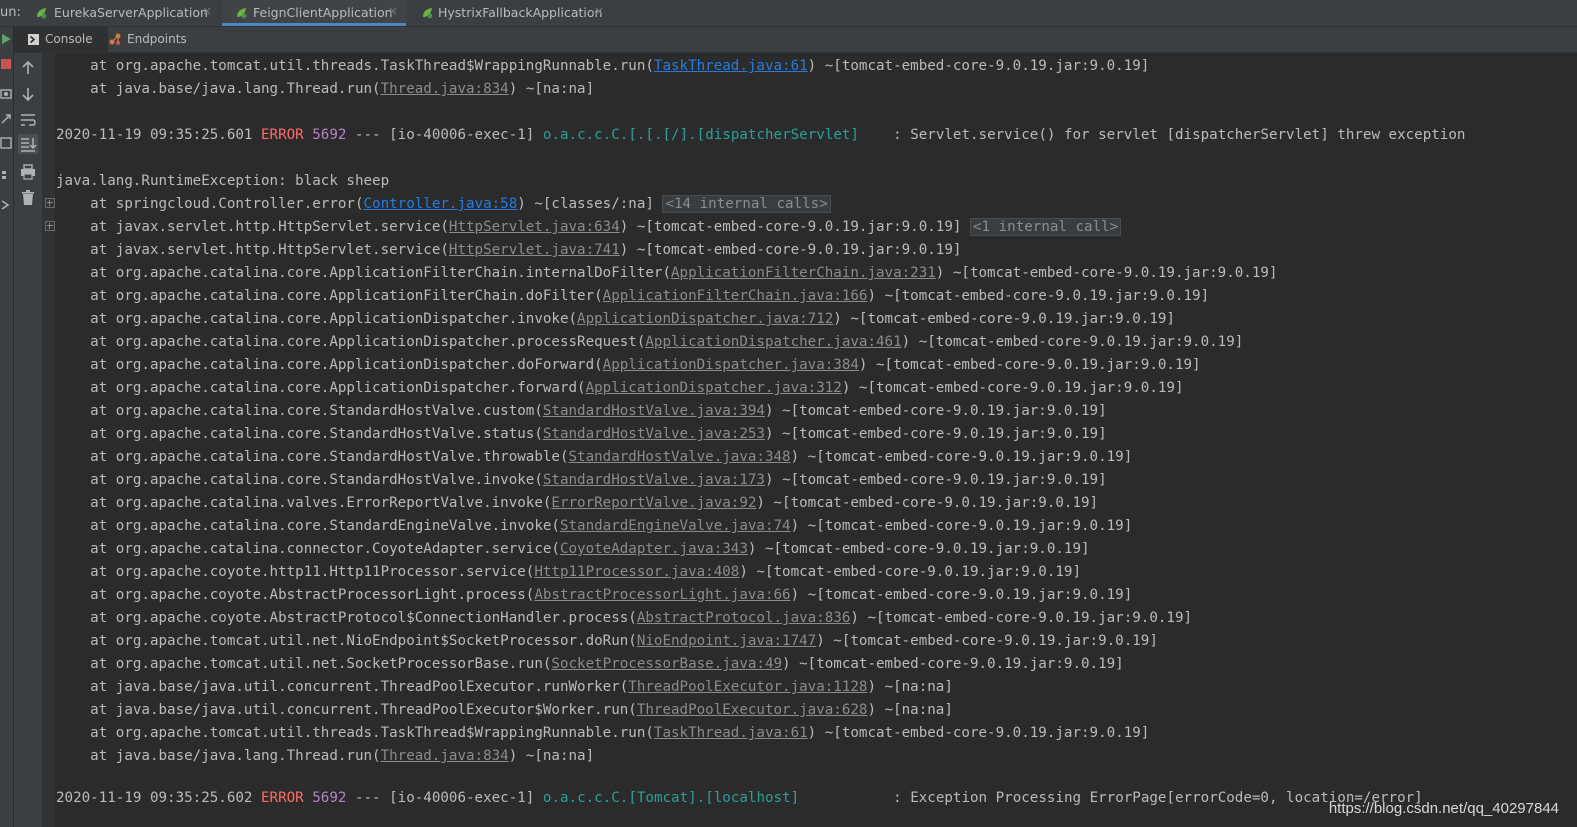 The width and height of the screenshot is (1577, 827). What do you see at coordinates (69, 39) in the screenshot?
I see `tab-console-label: Console` at bounding box center [69, 39].